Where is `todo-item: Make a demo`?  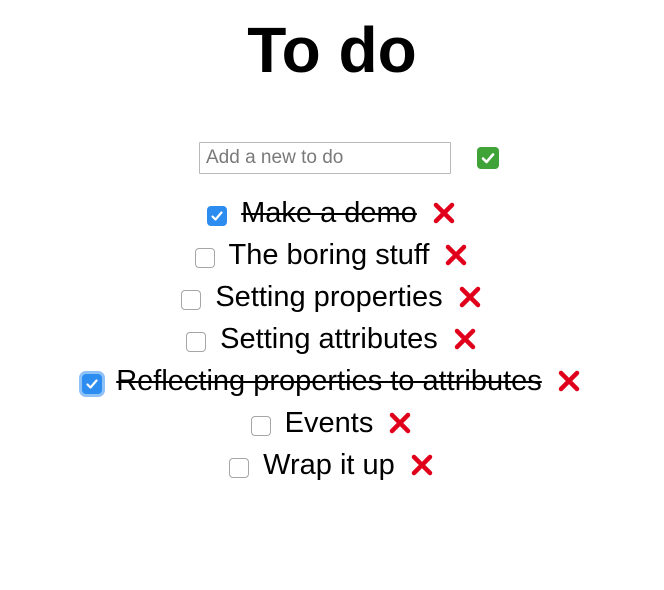 todo-item: Make a demo is located at coordinates (332, 213).